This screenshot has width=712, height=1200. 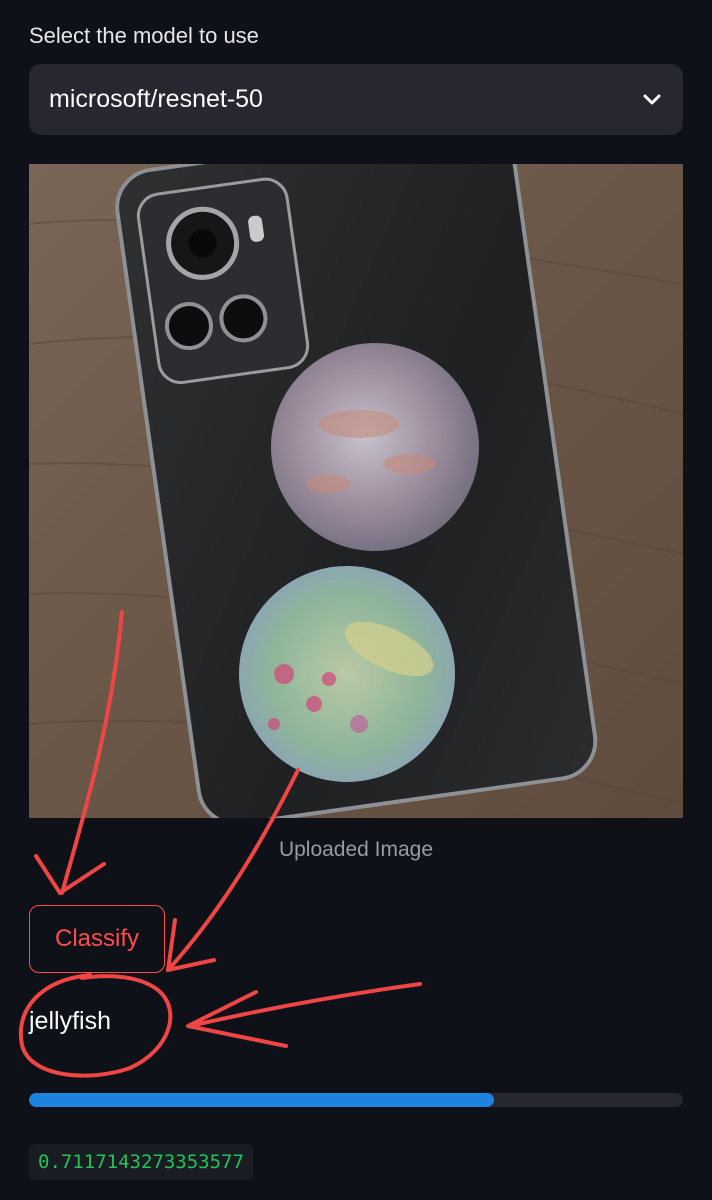 I want to click on classify-button: Classify, so click(x=97, y=939).